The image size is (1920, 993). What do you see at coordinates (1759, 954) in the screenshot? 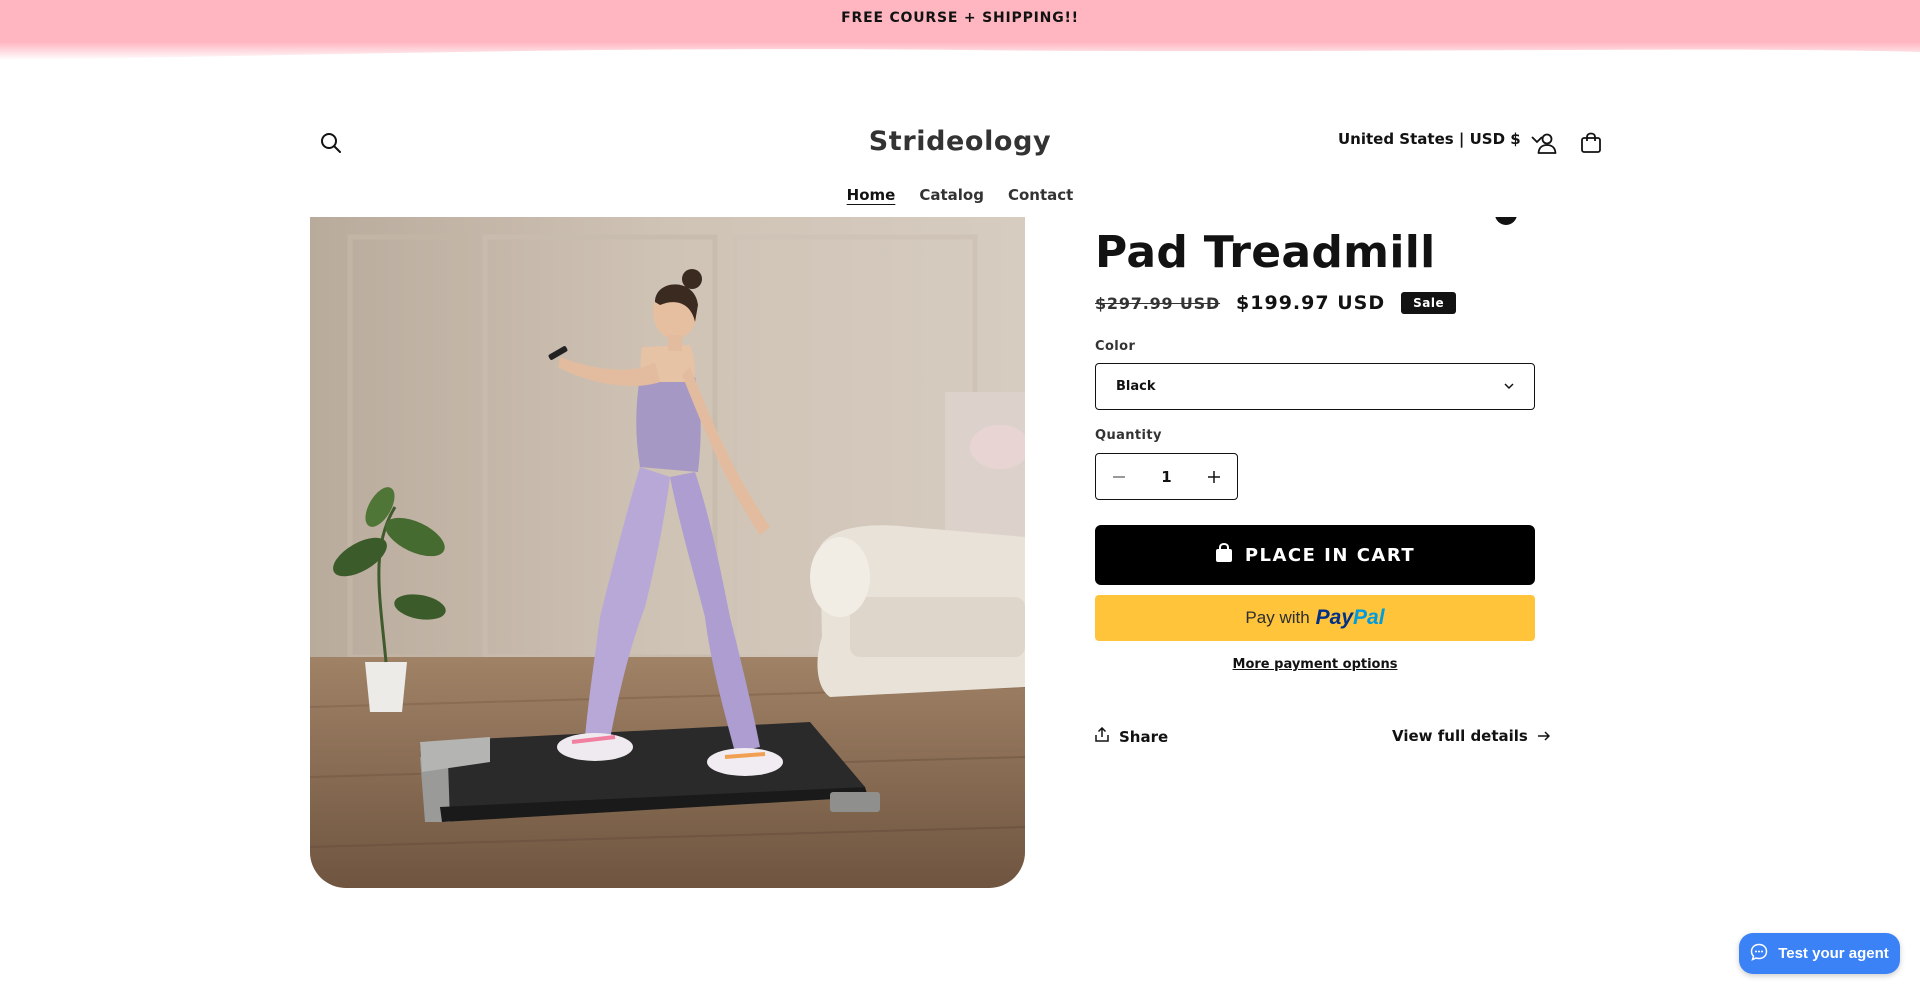
I see `chat-bubble-icon` at bounding box center [1759, 954].